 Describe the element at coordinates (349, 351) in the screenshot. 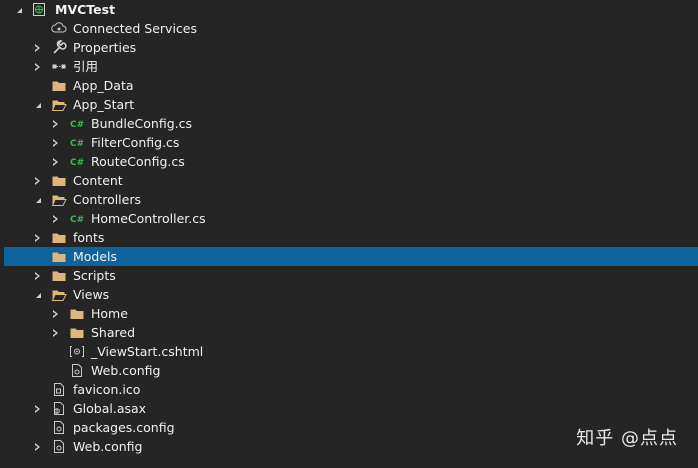

I see `tree-item-viewstart: _ViewStart.cshtml` at that location.